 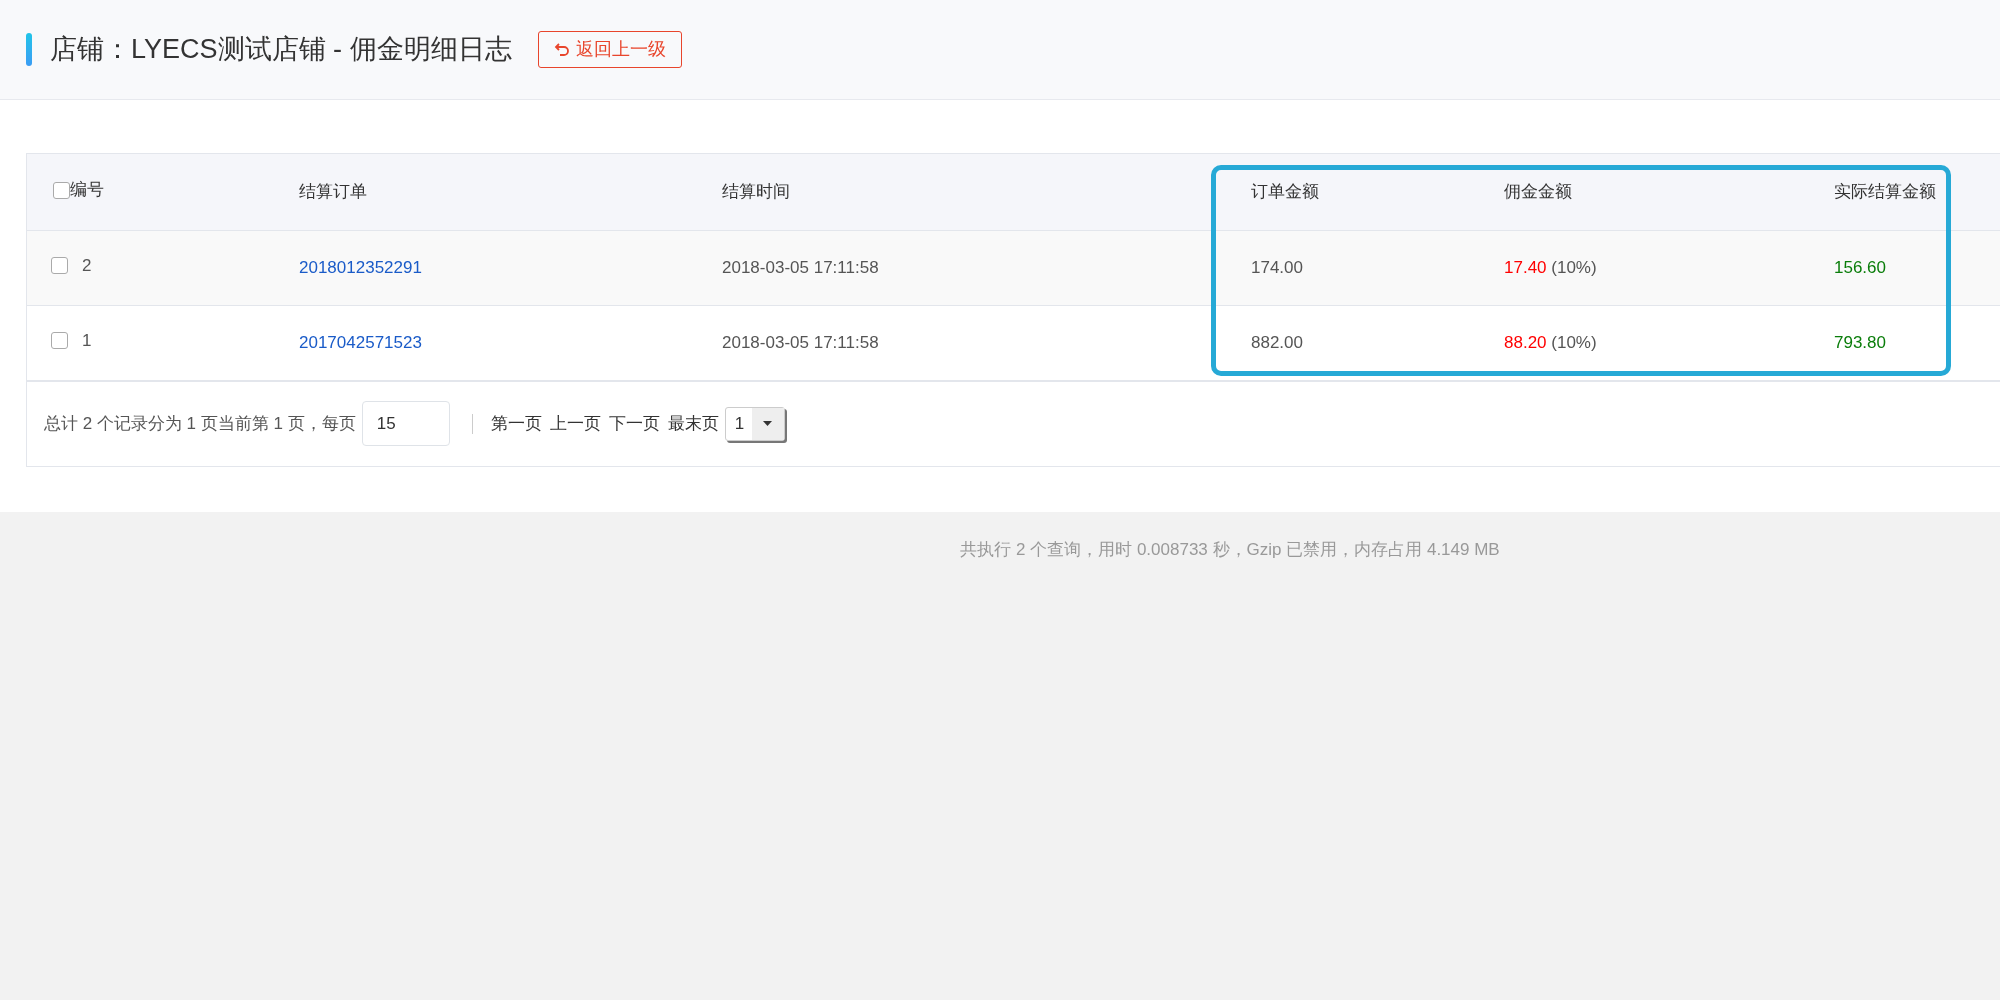 What do you see at coordinates (1525, 267) in the screenshot?
I see `commission-amount: 17.40` at bounding box center [1525, 267].